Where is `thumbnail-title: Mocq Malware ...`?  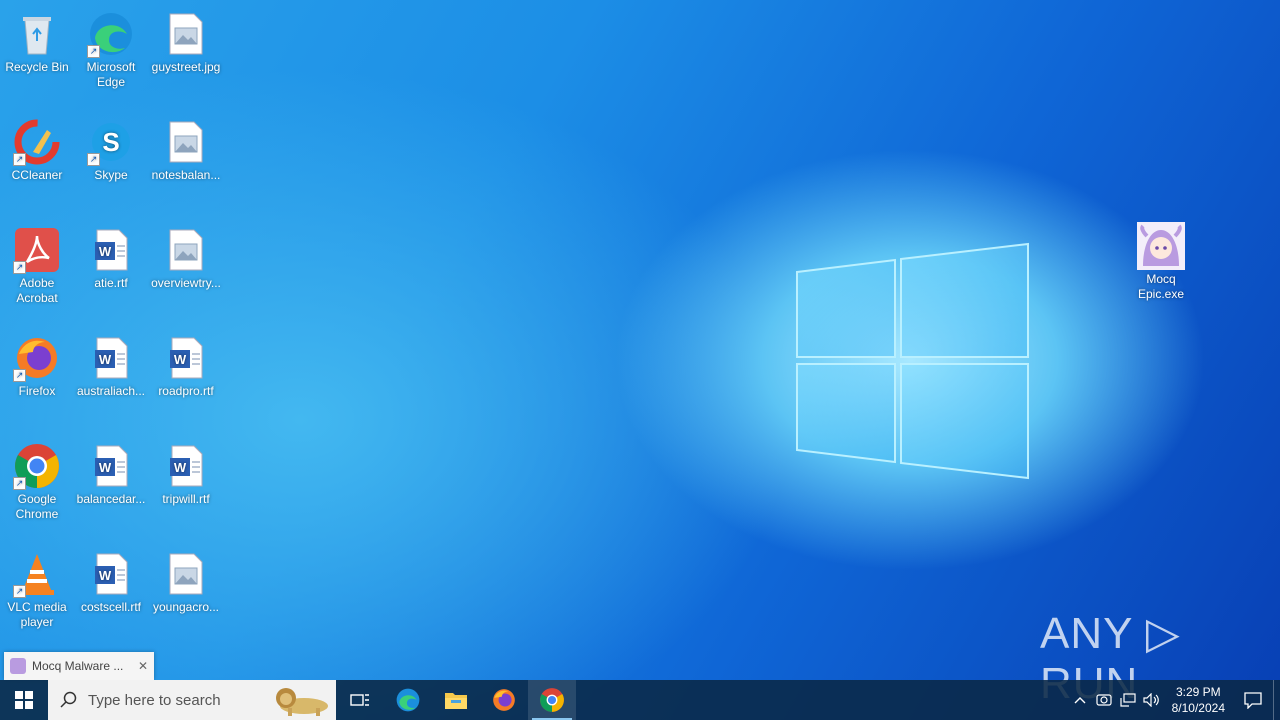
thumbnail-title: Mocq Malware ... is located at coordinates (78, 666).